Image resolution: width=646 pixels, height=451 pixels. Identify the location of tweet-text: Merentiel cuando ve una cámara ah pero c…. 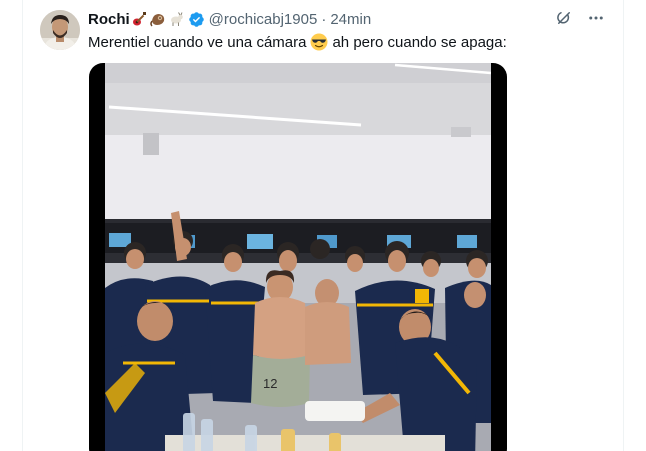
(297, 42).